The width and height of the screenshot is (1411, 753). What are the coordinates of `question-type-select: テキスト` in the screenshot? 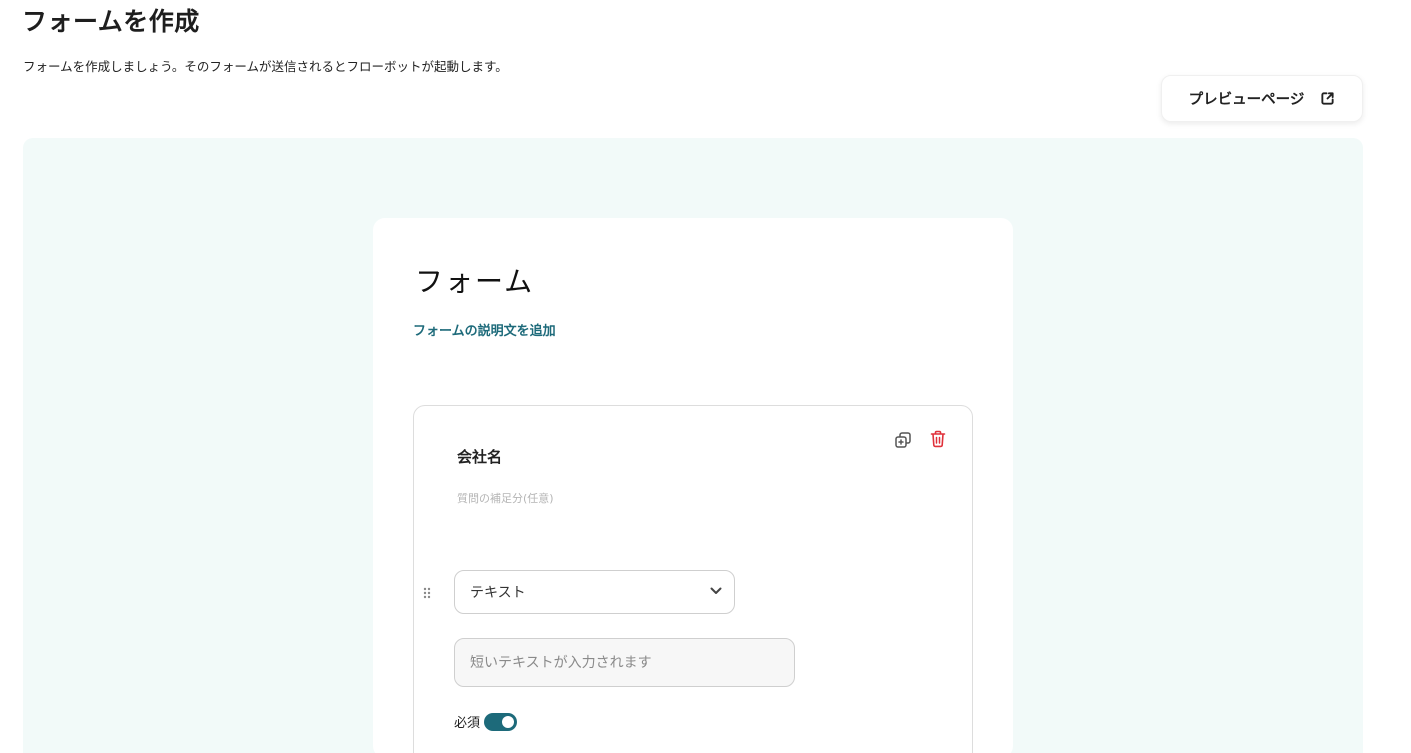 It's located at (594, 592).